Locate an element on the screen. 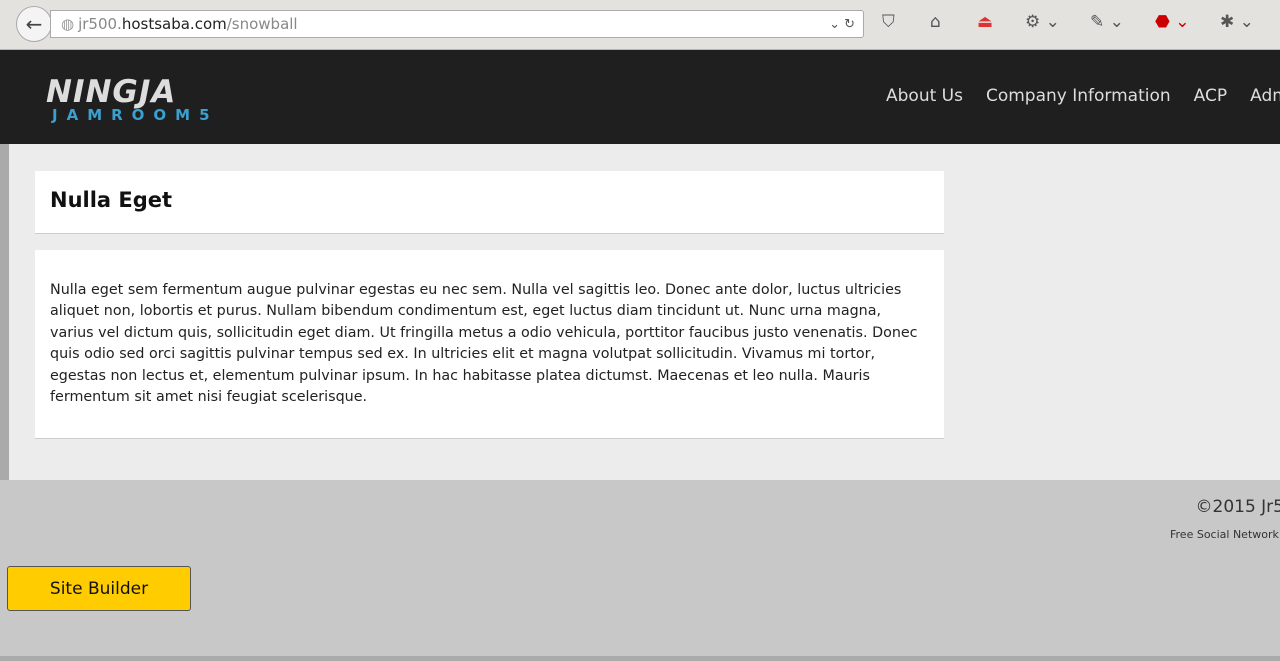  adblock-icon: ⬣ ⌄ is located at coordinates (1172, 22).